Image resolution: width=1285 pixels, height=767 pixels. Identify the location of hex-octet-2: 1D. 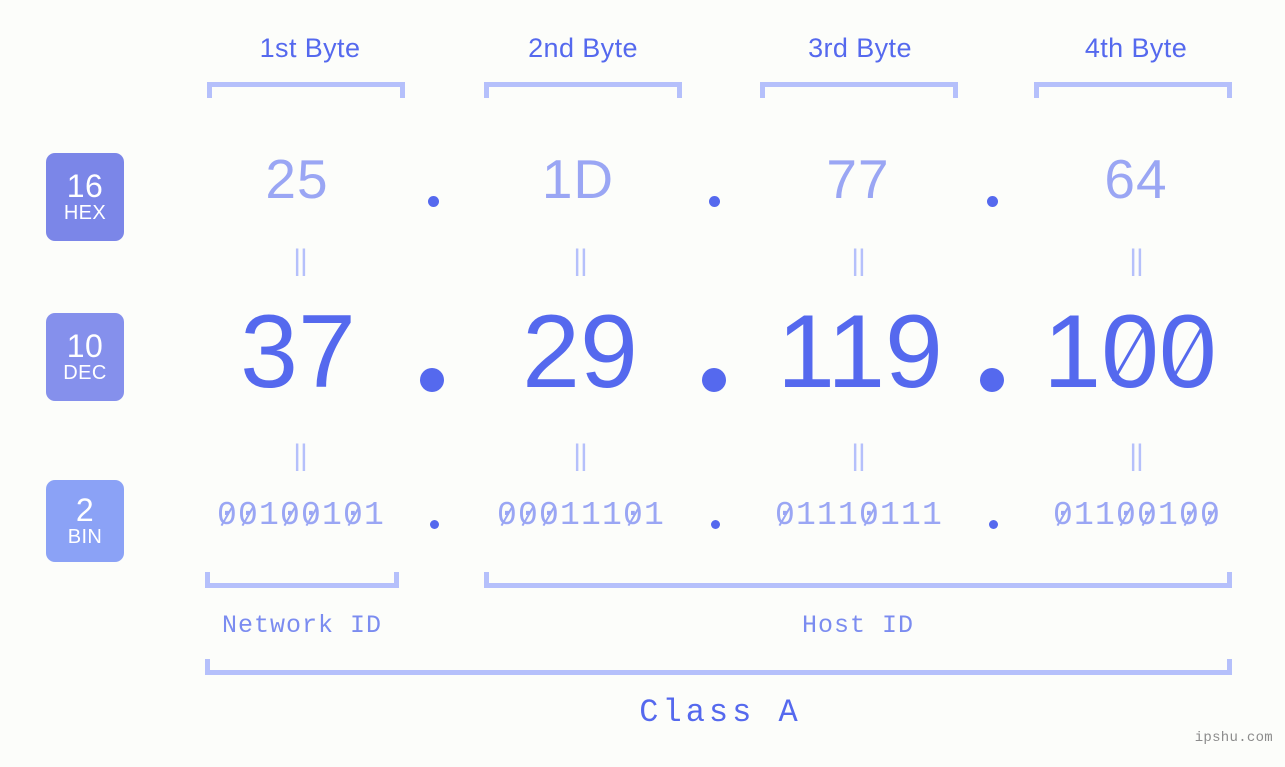
(578, 179).